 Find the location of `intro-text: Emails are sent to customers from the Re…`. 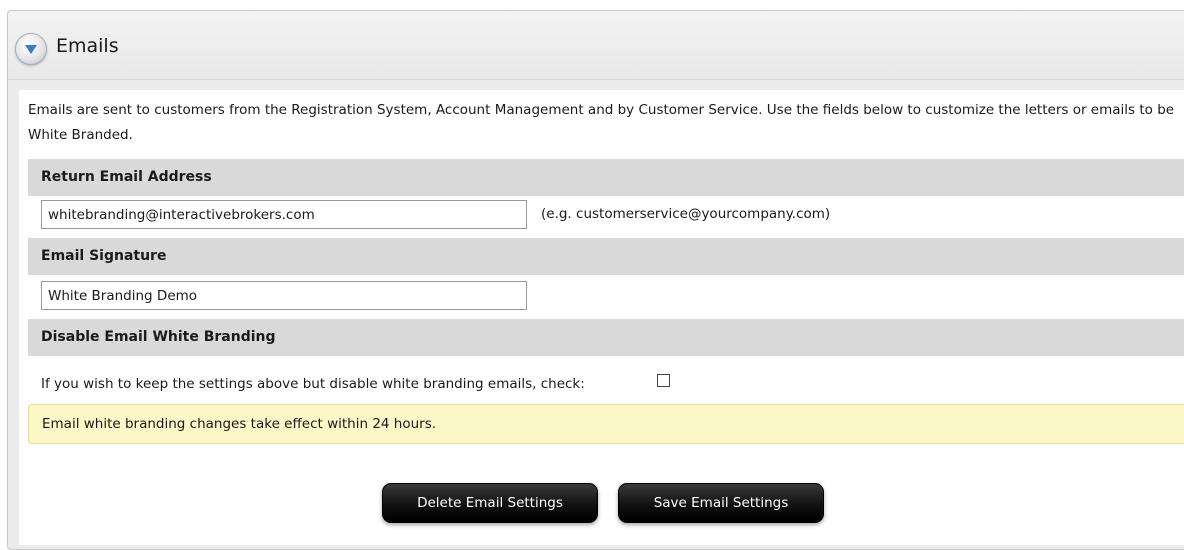

intro-text: Emails are sent to customers from the Re… is located at coordinates (601, 122).